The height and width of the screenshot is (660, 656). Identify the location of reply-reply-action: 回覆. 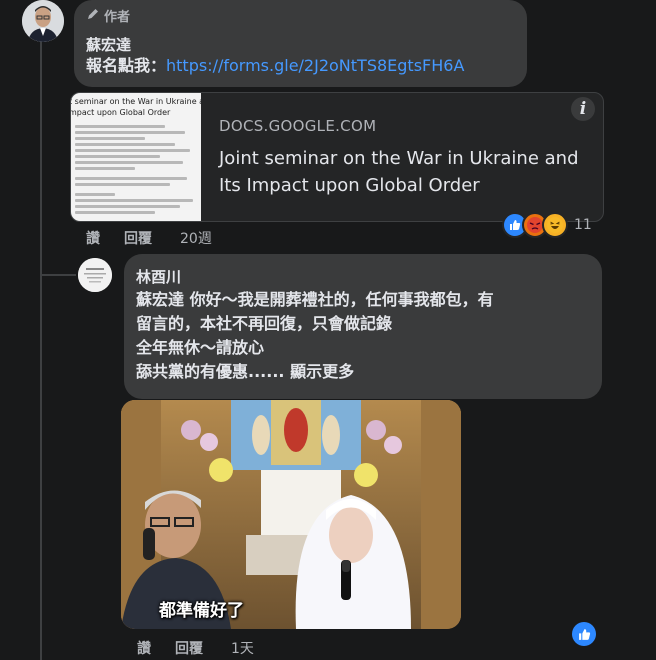
(189, 648).